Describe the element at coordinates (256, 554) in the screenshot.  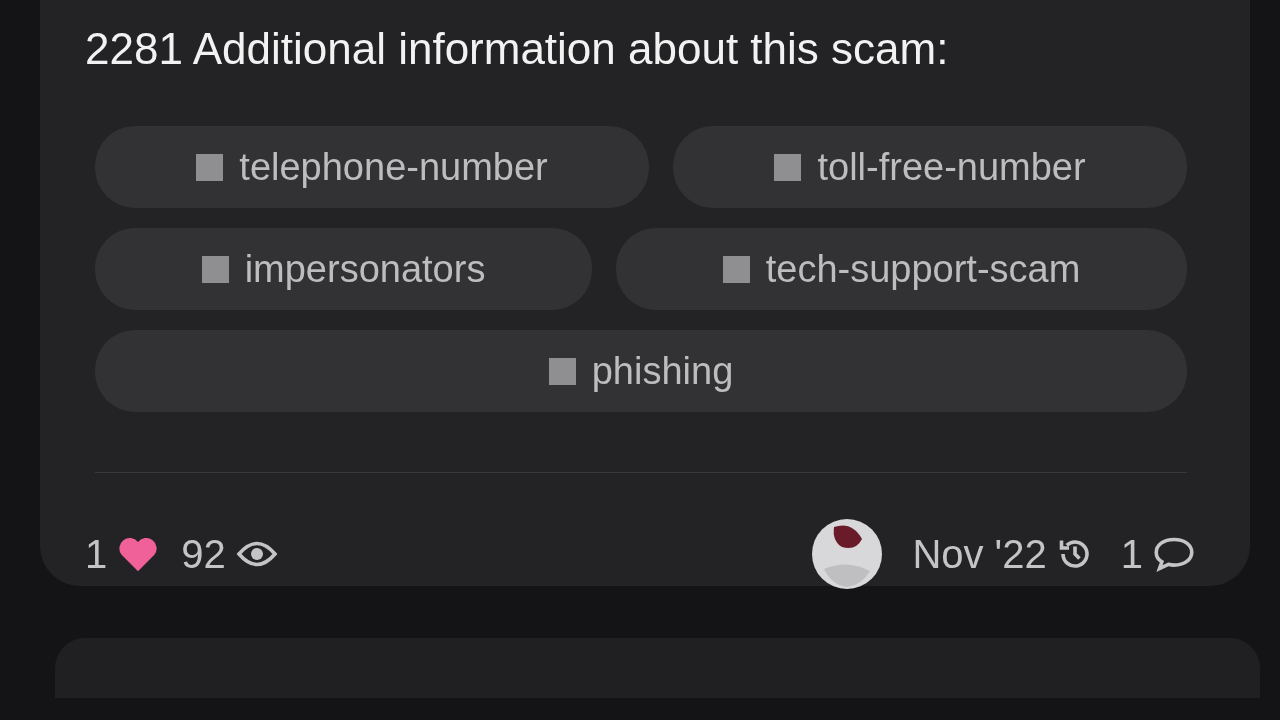
I see `eye-icon` at that location.